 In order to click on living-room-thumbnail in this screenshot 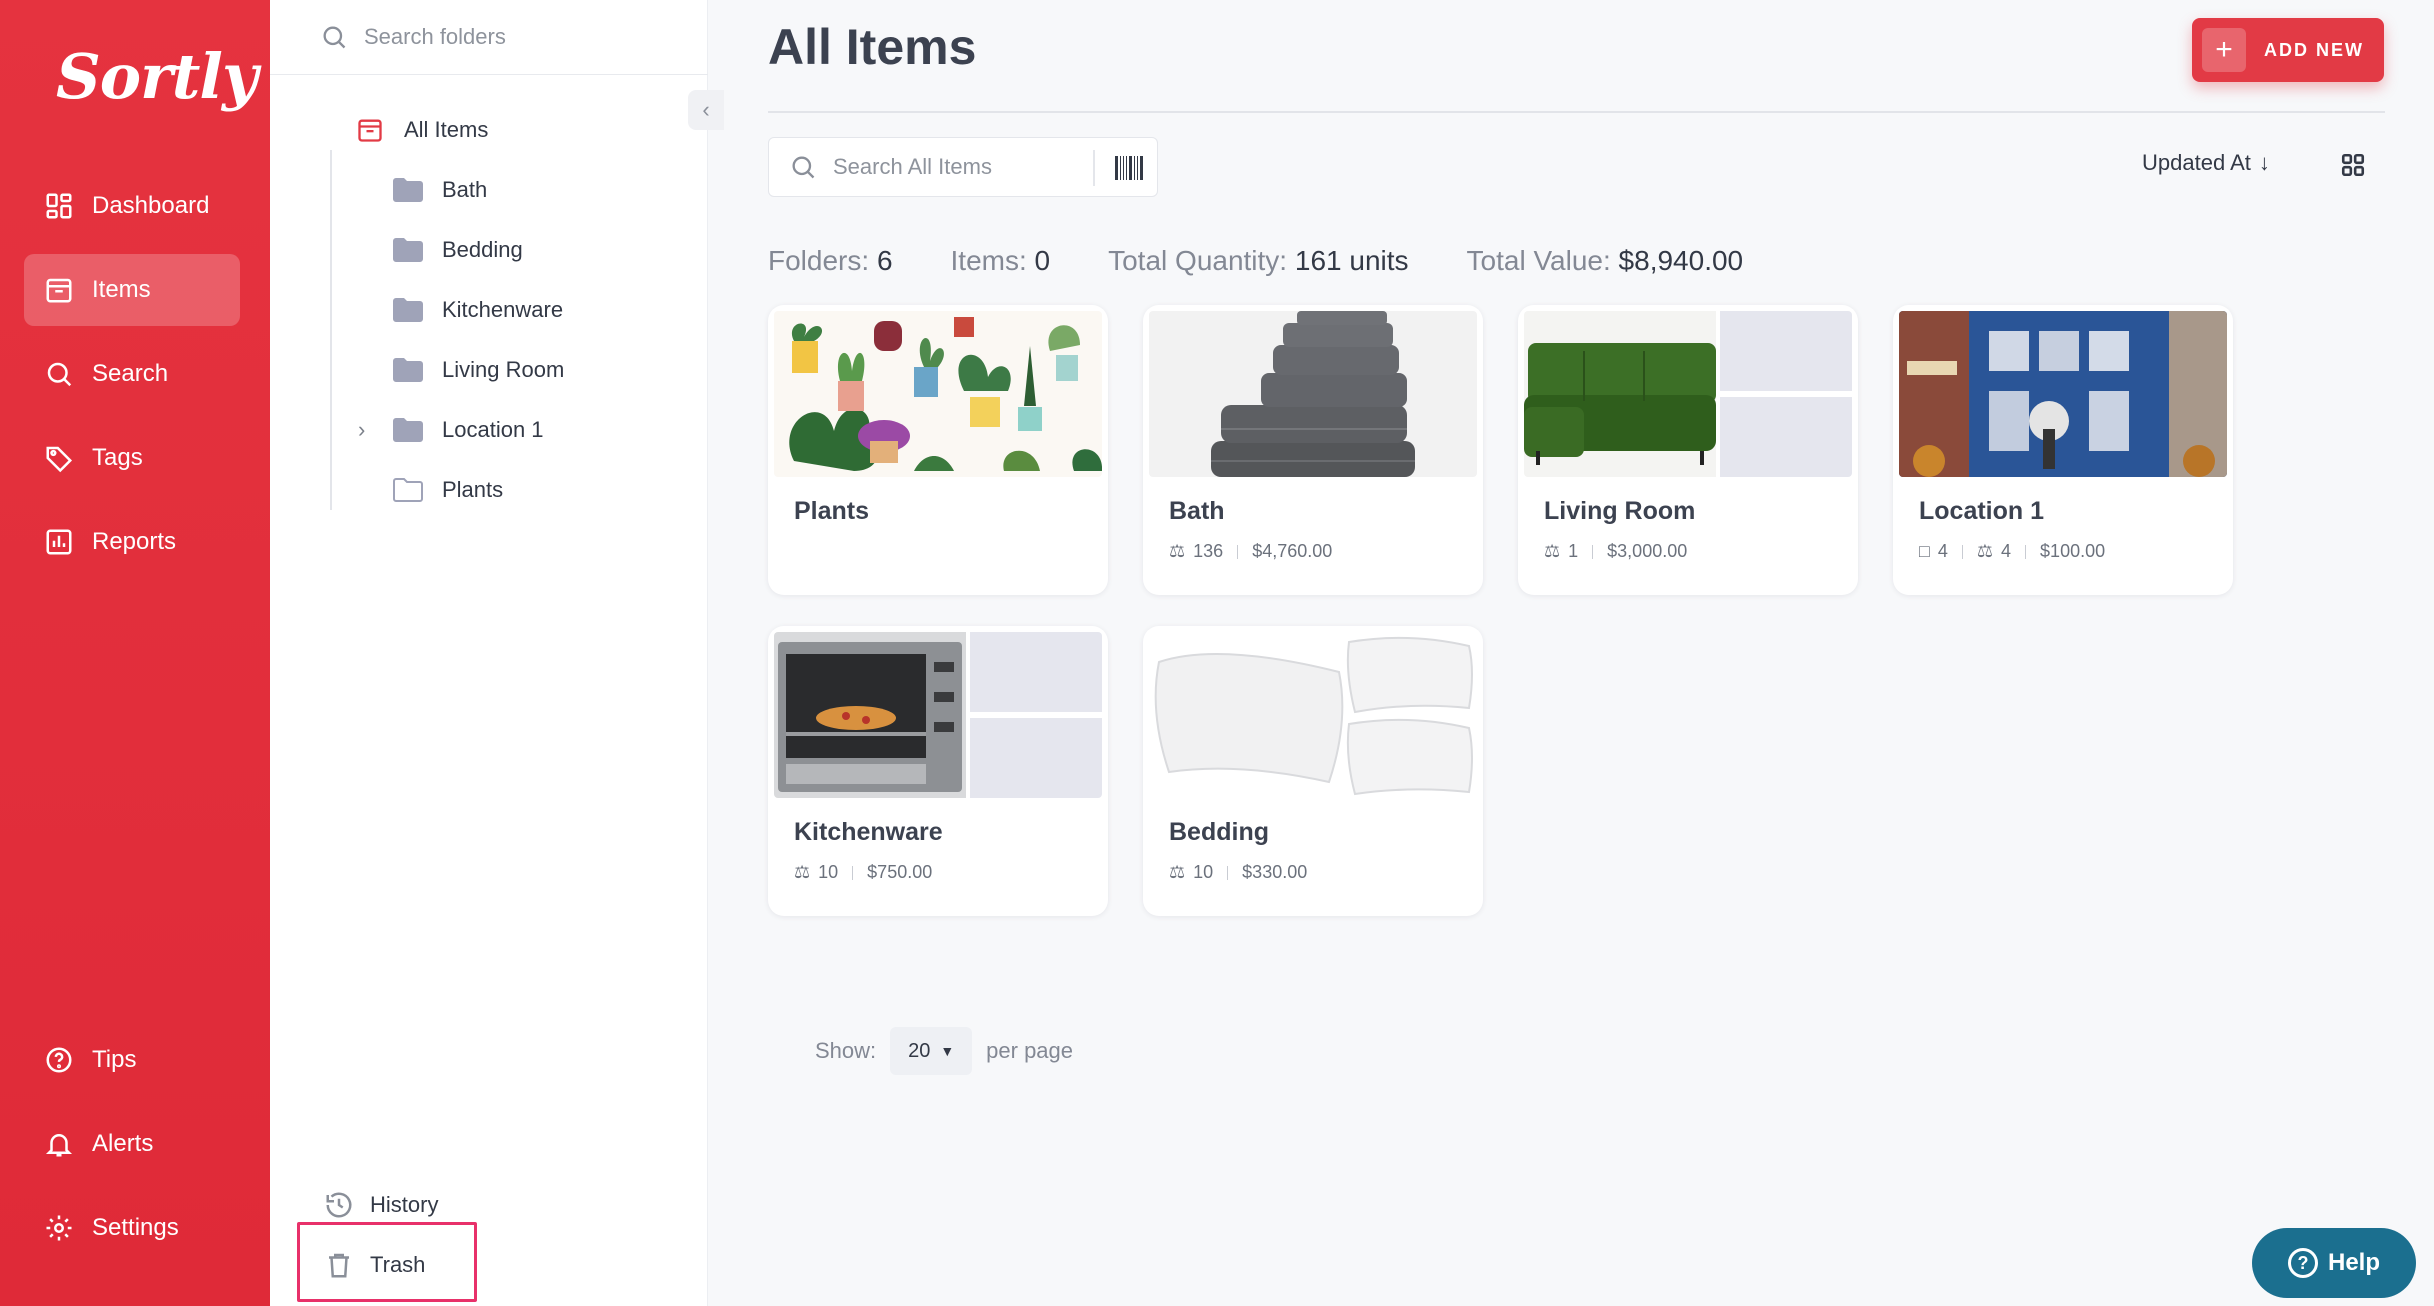, I will do `click(1688, 394)`.